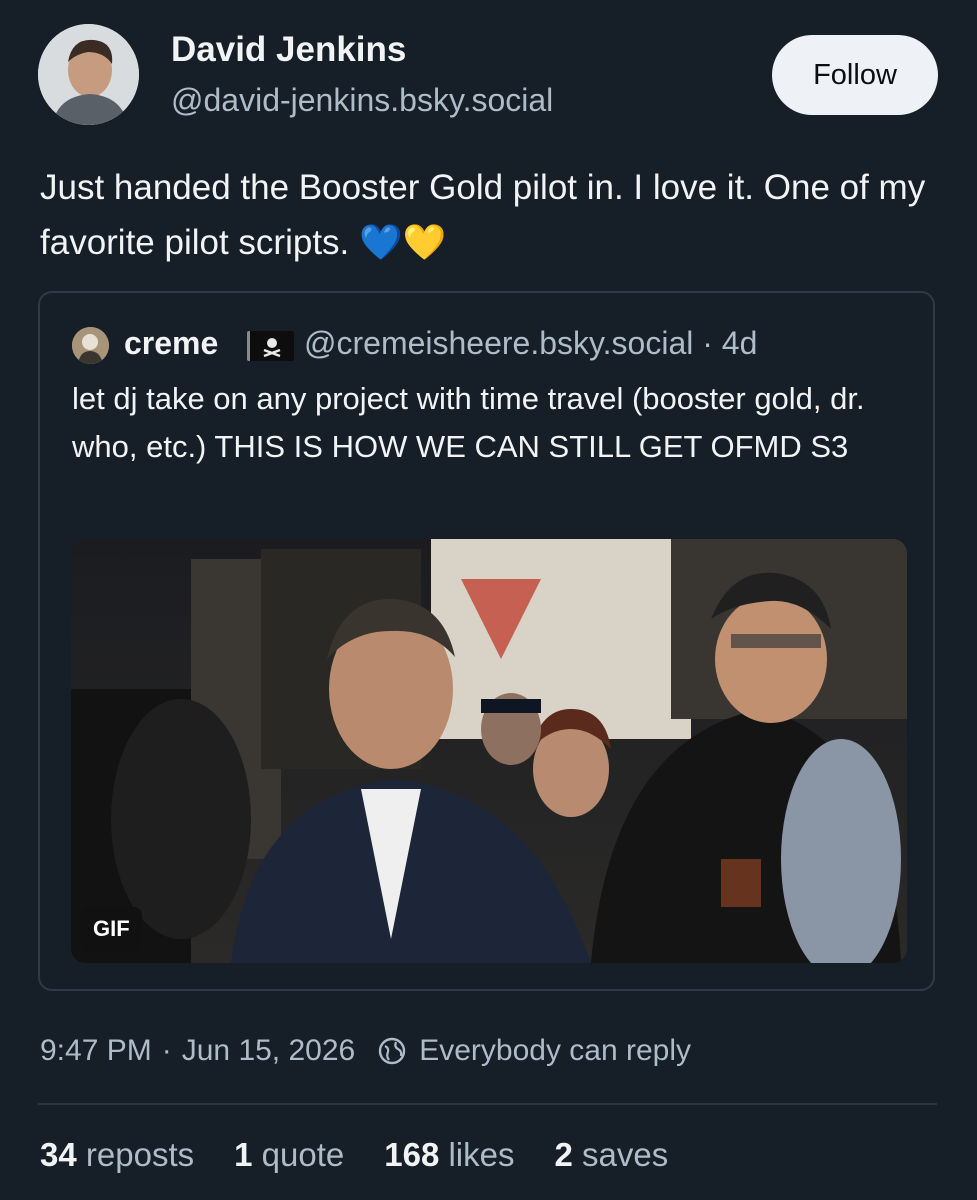 The height and width of the screenshot is (1200, 977). I want to click on engagement-stats: 34 reposts 1 quote 168 likes 2 saves, so click(374, 1155).